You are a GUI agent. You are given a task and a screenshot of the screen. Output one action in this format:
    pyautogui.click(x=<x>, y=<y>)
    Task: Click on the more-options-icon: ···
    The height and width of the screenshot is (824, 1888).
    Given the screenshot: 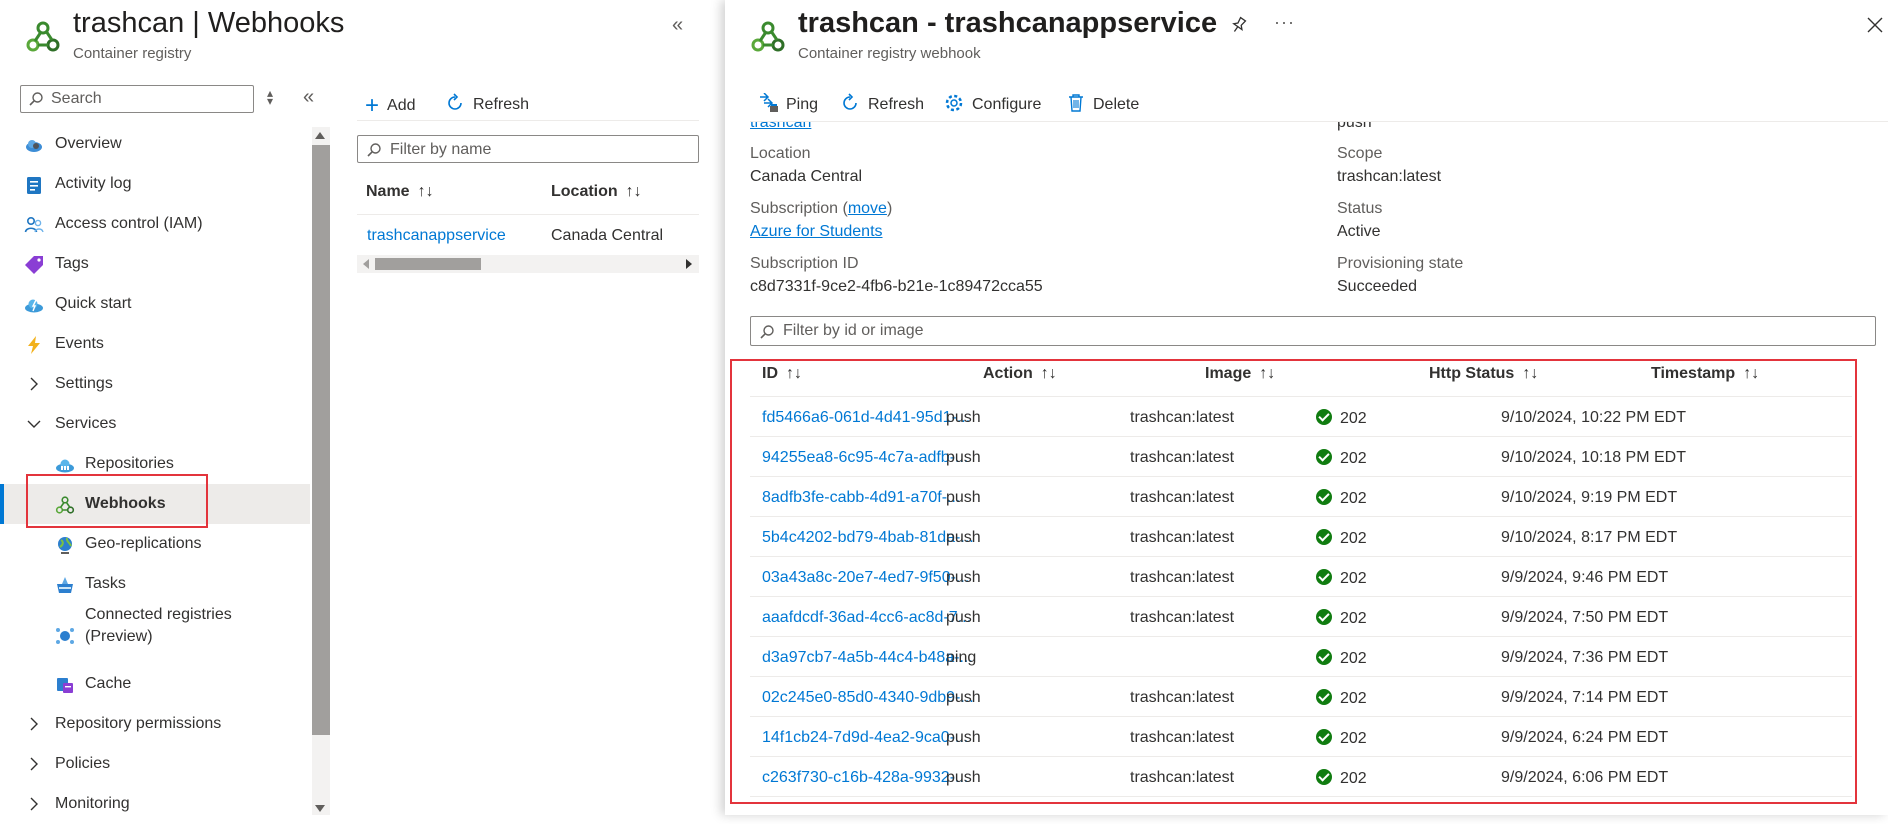 What is the action you would take?
    pyautogui.click(x=1284, y=22)
    